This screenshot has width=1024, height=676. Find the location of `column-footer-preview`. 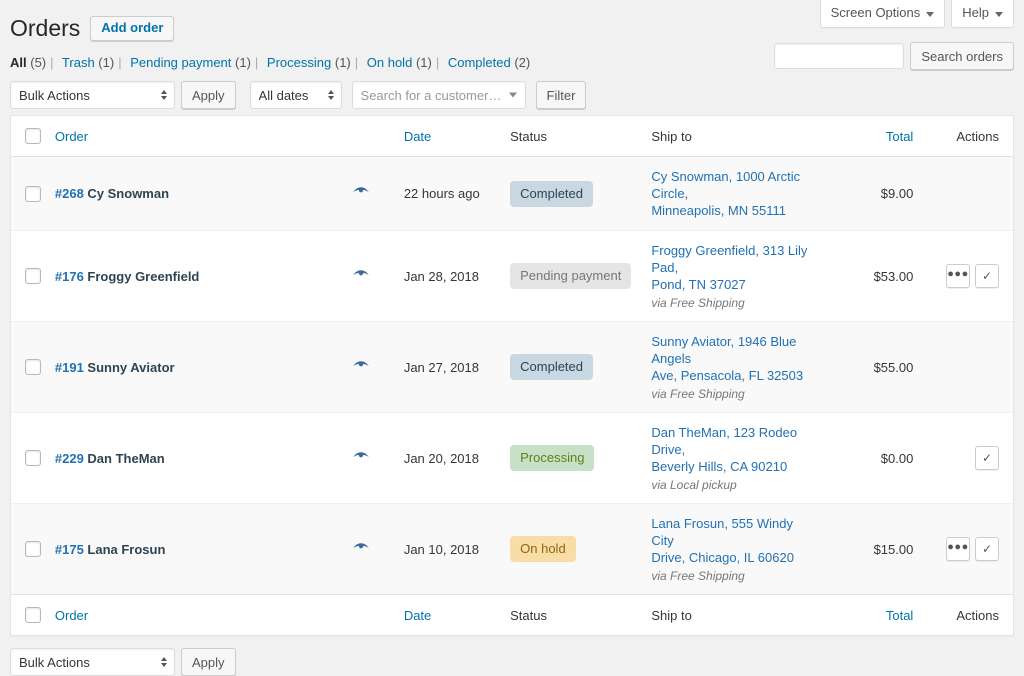

column-footer-preview is located at coordinates (361, 614).